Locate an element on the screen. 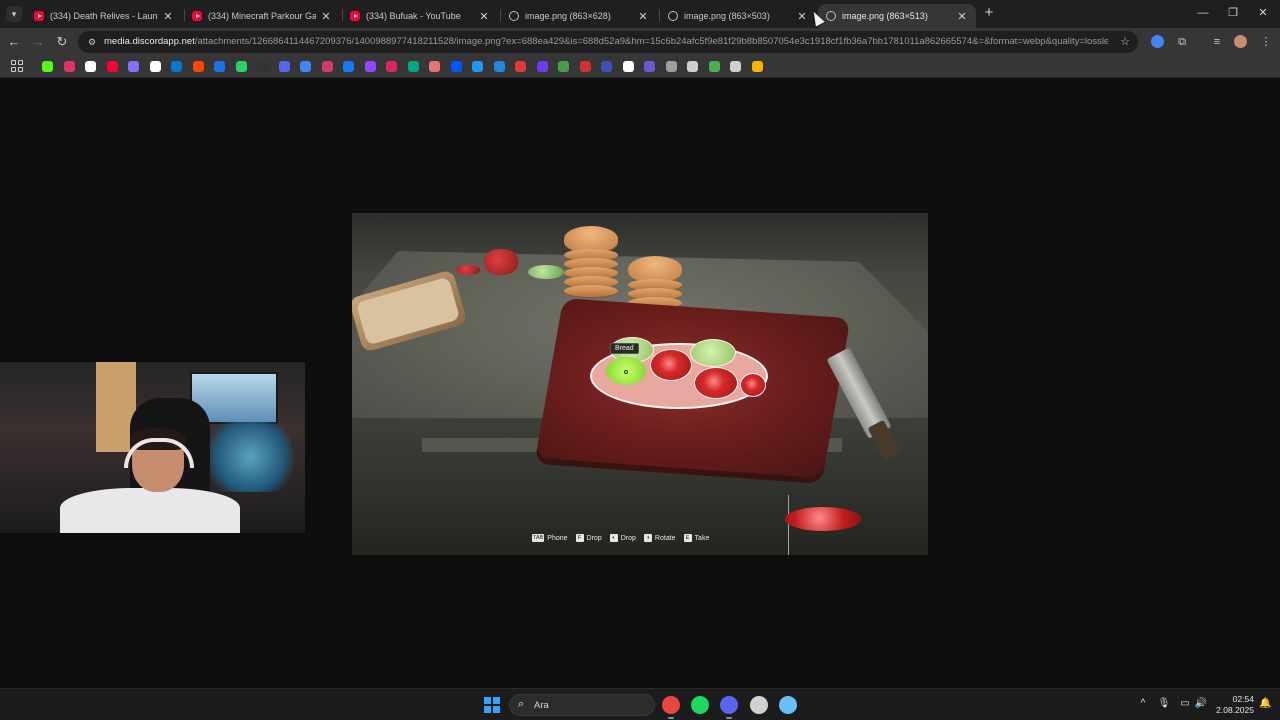 Image resolution: width=1280 pixels, height=720 pixels. chatgpt-icon is located at coordinates (759, 705).